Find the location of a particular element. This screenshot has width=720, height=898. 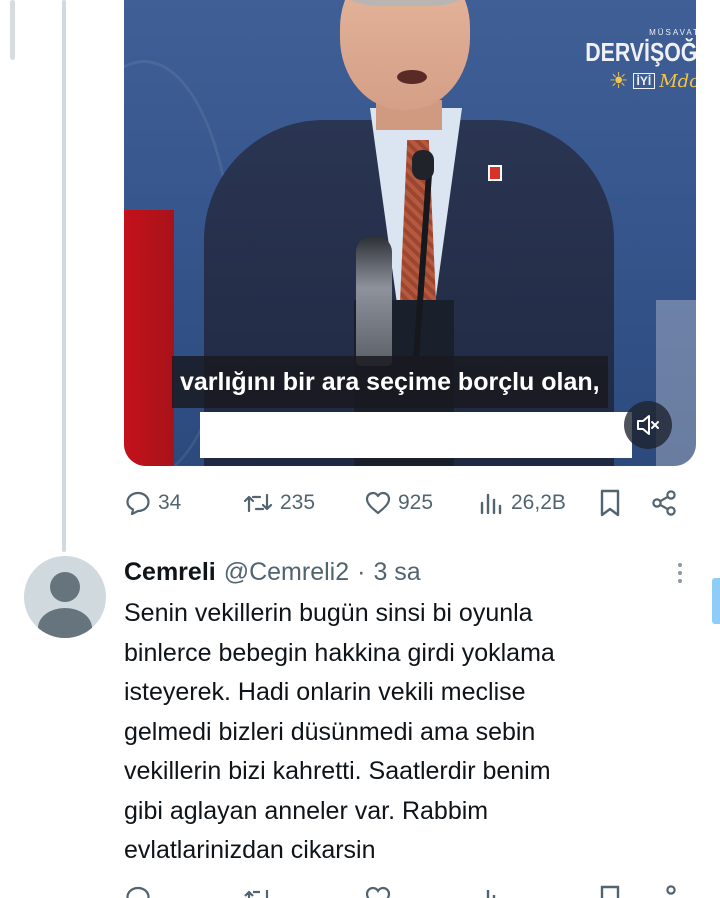

view-count: 26,2B is located at coordinates (538, 502).